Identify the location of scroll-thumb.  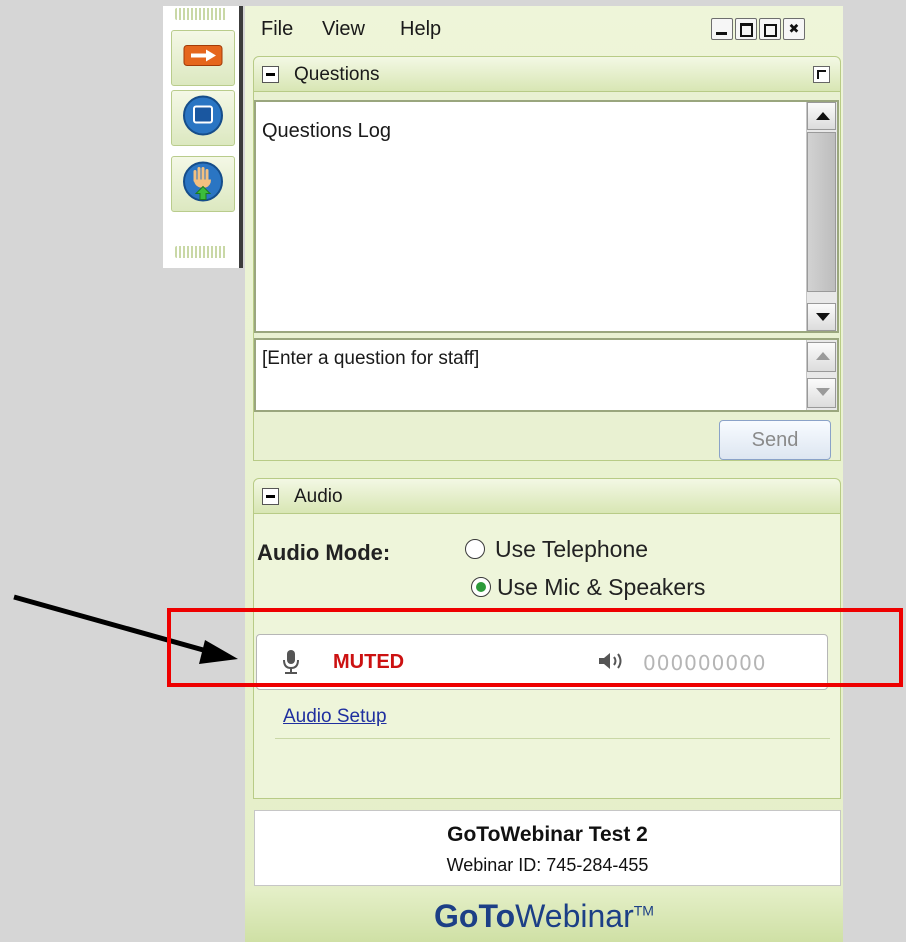
(821, 212).